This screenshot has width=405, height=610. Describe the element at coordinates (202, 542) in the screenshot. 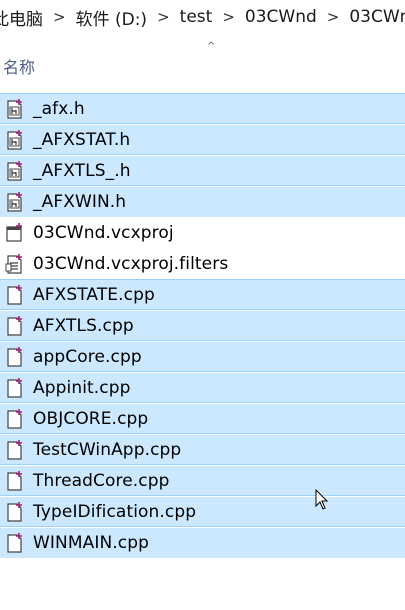

I see `file-row: WINMAIN.cpp` at that location.